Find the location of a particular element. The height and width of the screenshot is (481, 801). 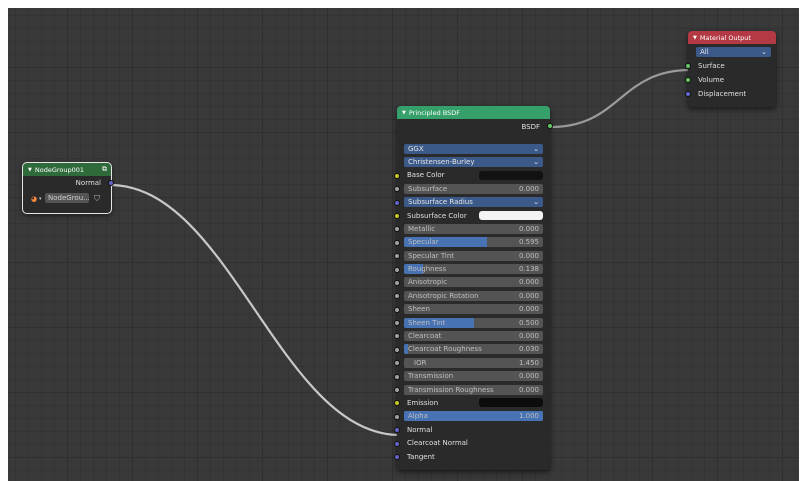

metallic-slider: Metallic 0.000 is located at coordinates (473, 228).